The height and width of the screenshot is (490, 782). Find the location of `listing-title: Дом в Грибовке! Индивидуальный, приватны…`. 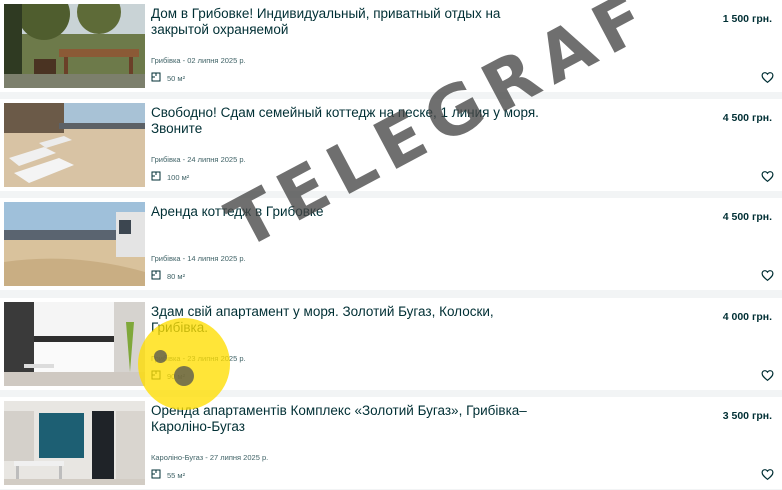

listing-title: Дом в Грибовке! Индивидуальный, приватны… is located at coordinates (351, 22).